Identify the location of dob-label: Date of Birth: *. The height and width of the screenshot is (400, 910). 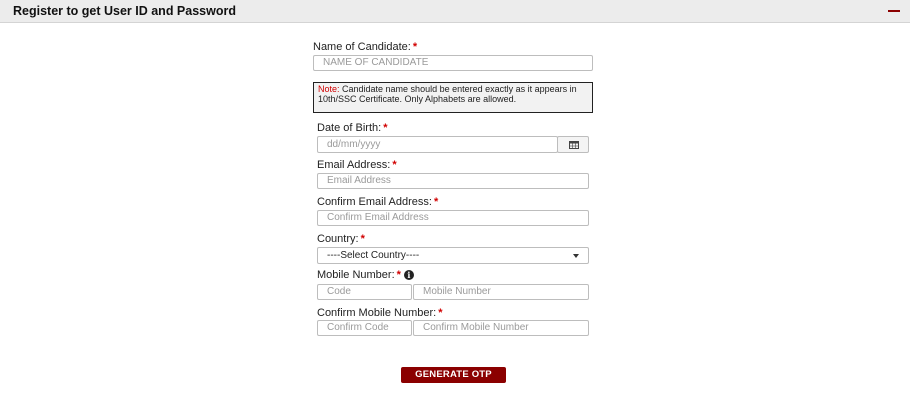
(352, 128).